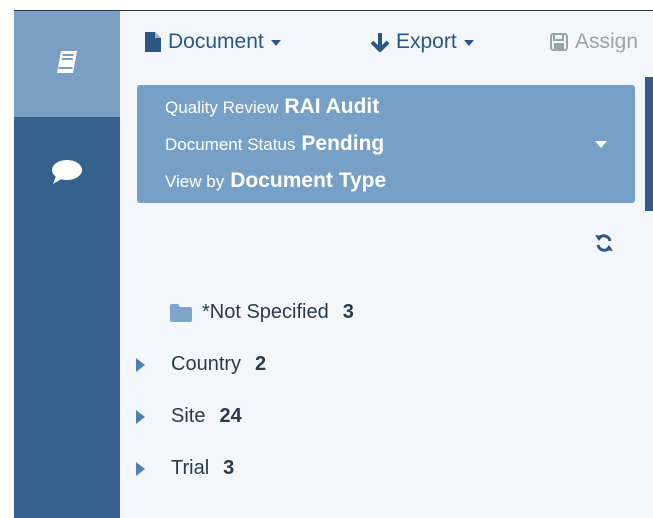 The image size is (653, 518). Describe the element at coordinates (230, 416) in the screenshot. I see `tree-item-count: 24` at that location.